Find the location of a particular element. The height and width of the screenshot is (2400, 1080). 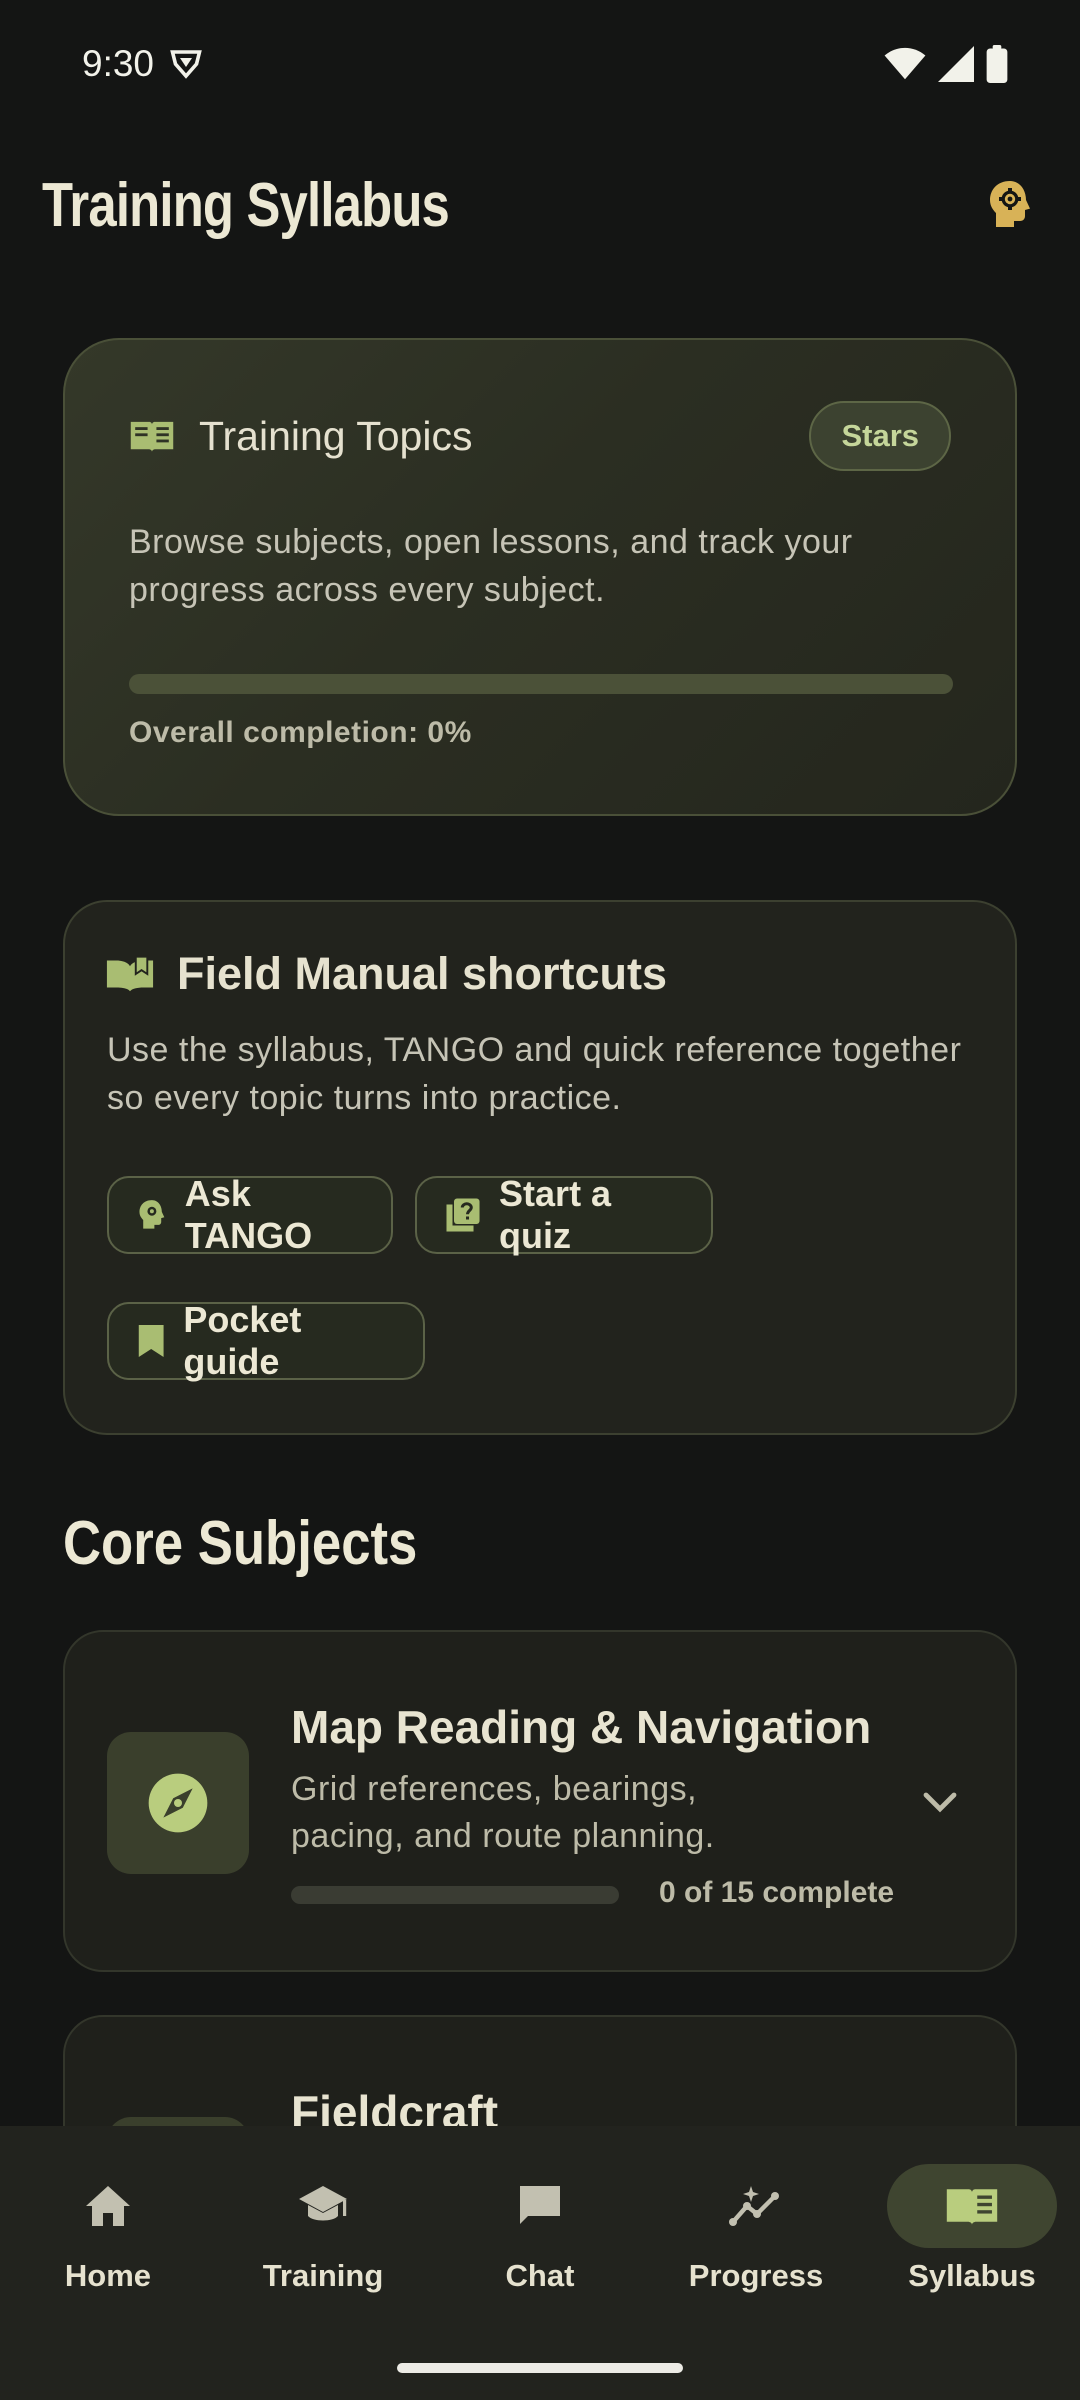

core-subjects-title: Core Subjects is located at coordinates (240, 1543).